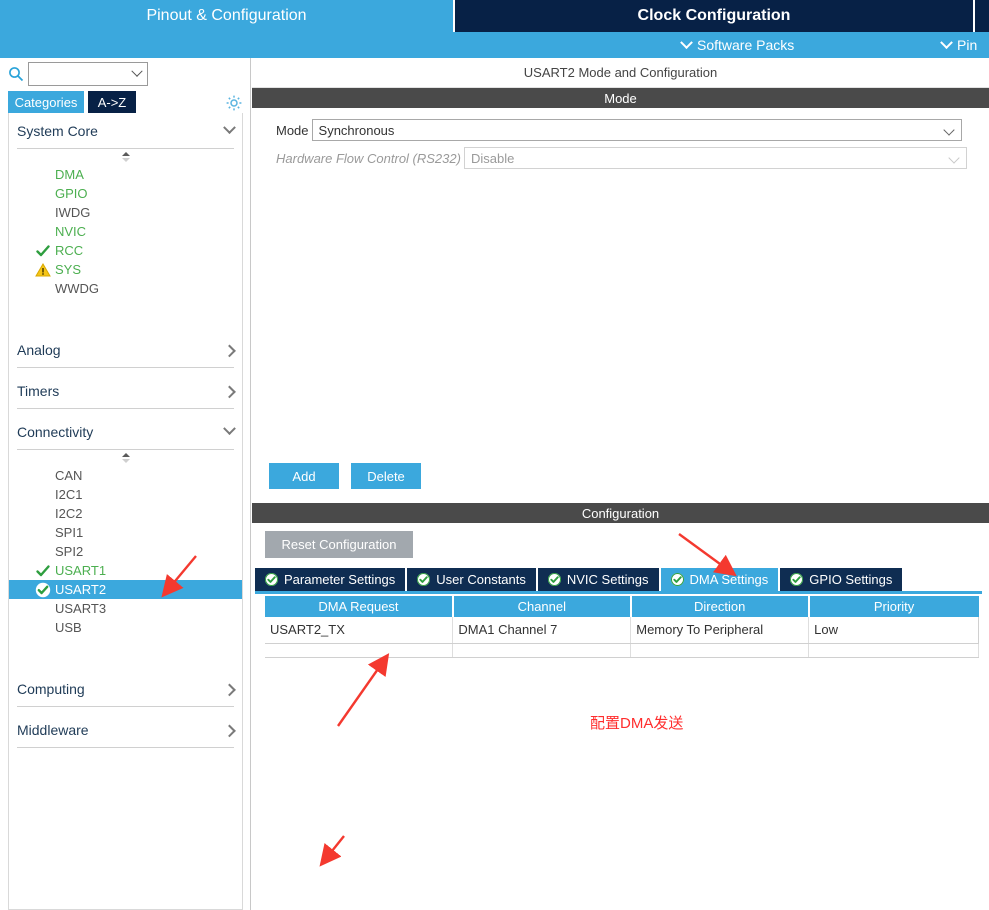 The width and height of the screenshot is (989, 910). I want to click on sidebar-group-timers-label: Timers, so click(38, 390).